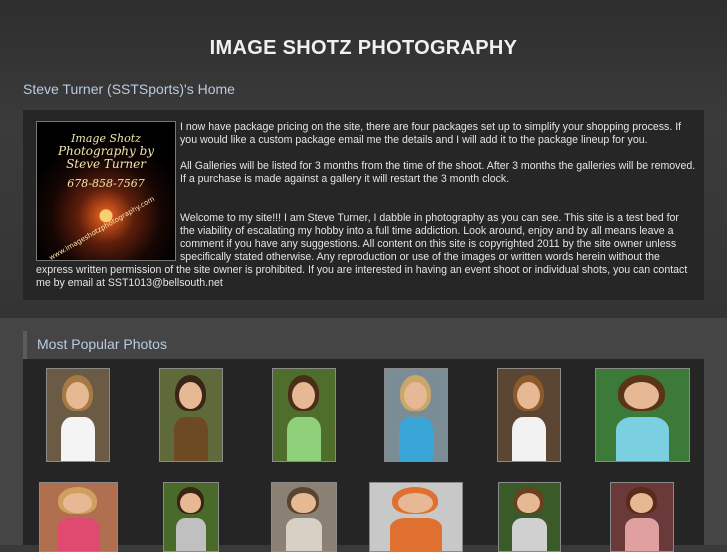  What do you see at coordinates (363, 345) in the screenshot?
I see `popular-photos-header: Most Popular Photos` at bounding box center [363, 345].